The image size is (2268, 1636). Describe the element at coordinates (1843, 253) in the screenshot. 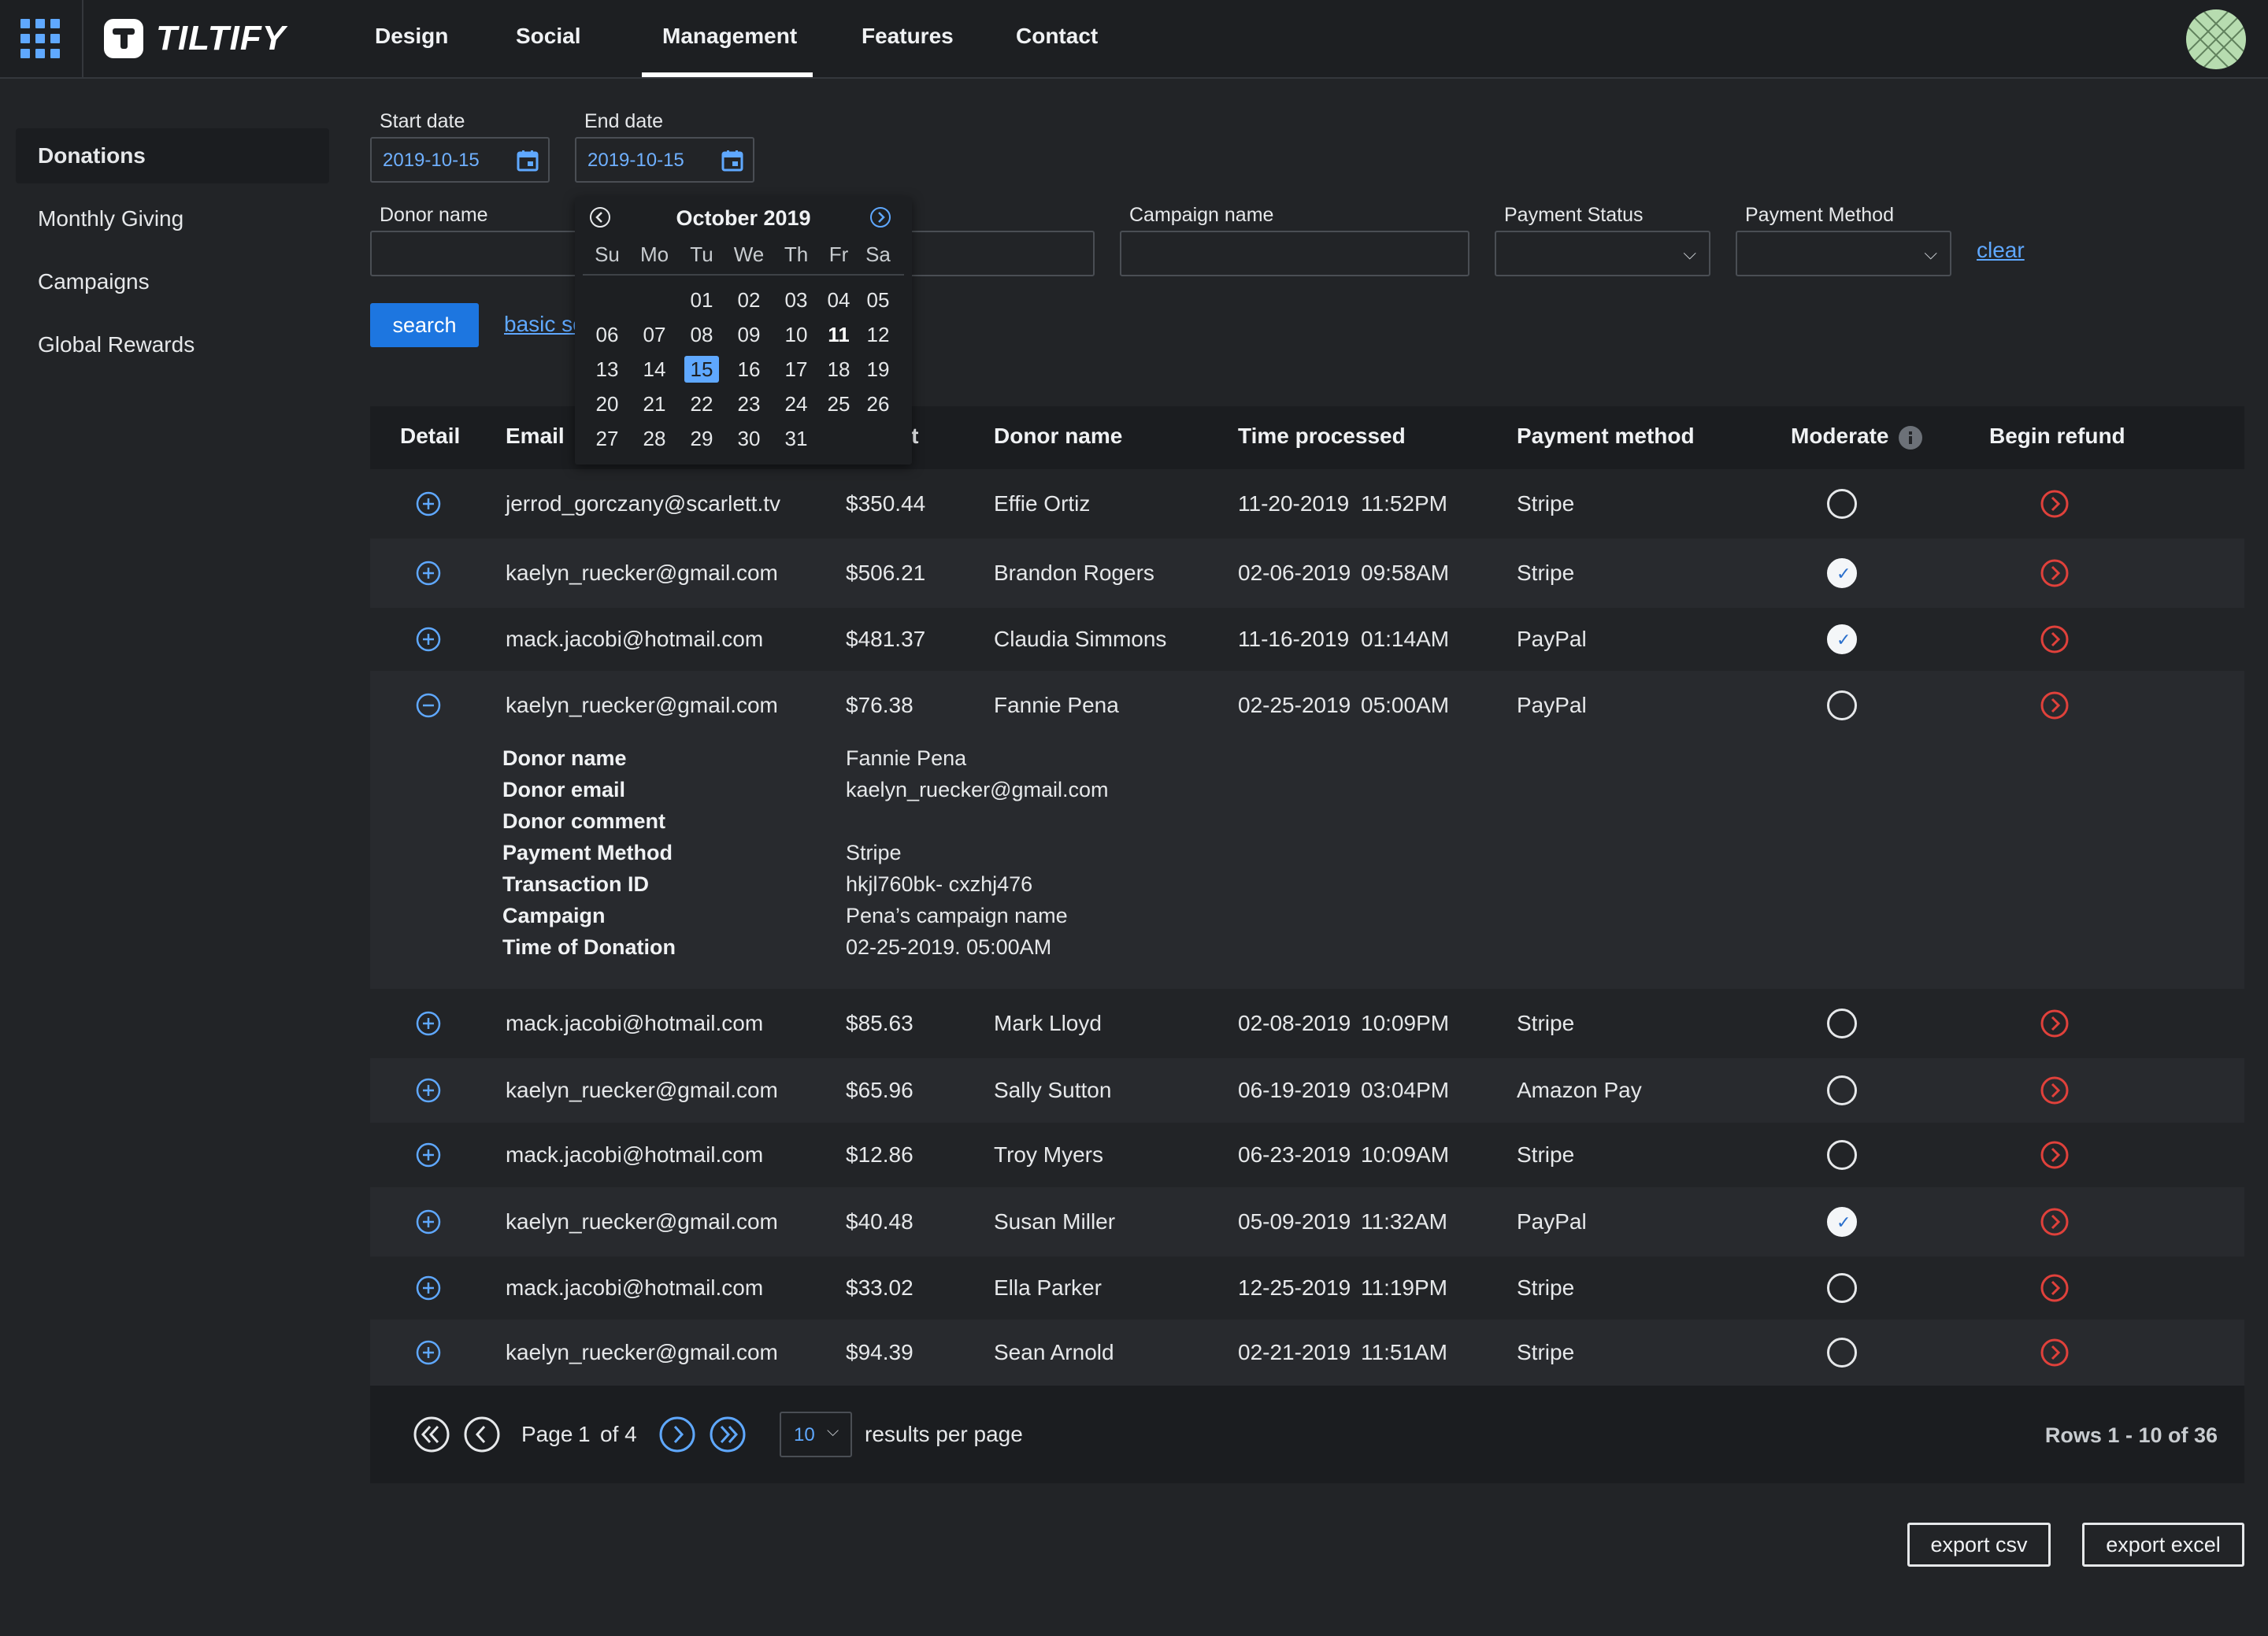

I see `payment-method-select: ⌵` at that location.